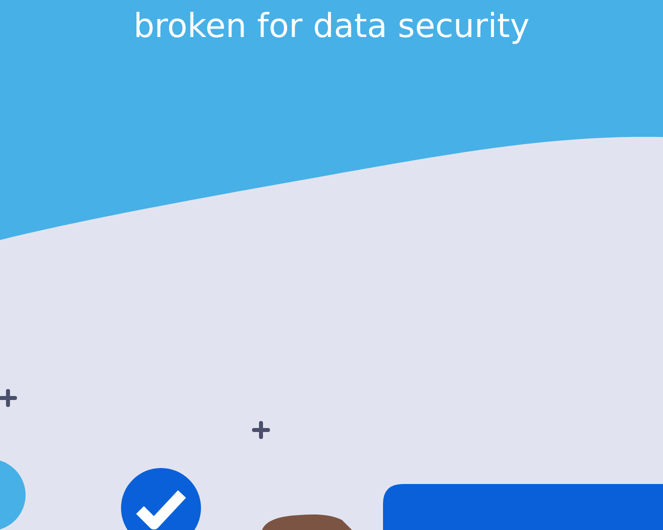 Image resolution: width=663 pixels, height=530 pixels. I want to click on check-icon, so click(161, 499).